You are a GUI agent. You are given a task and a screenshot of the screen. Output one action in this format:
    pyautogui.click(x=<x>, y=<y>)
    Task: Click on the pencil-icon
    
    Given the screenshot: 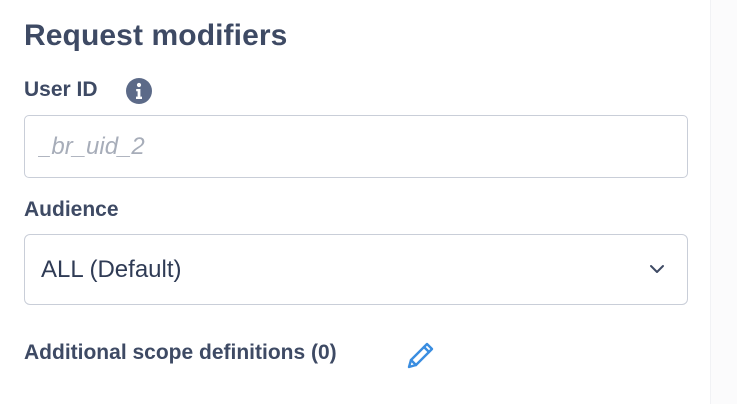 What is the action you would take?
    pyautogui.click(x=421, y=355)
    